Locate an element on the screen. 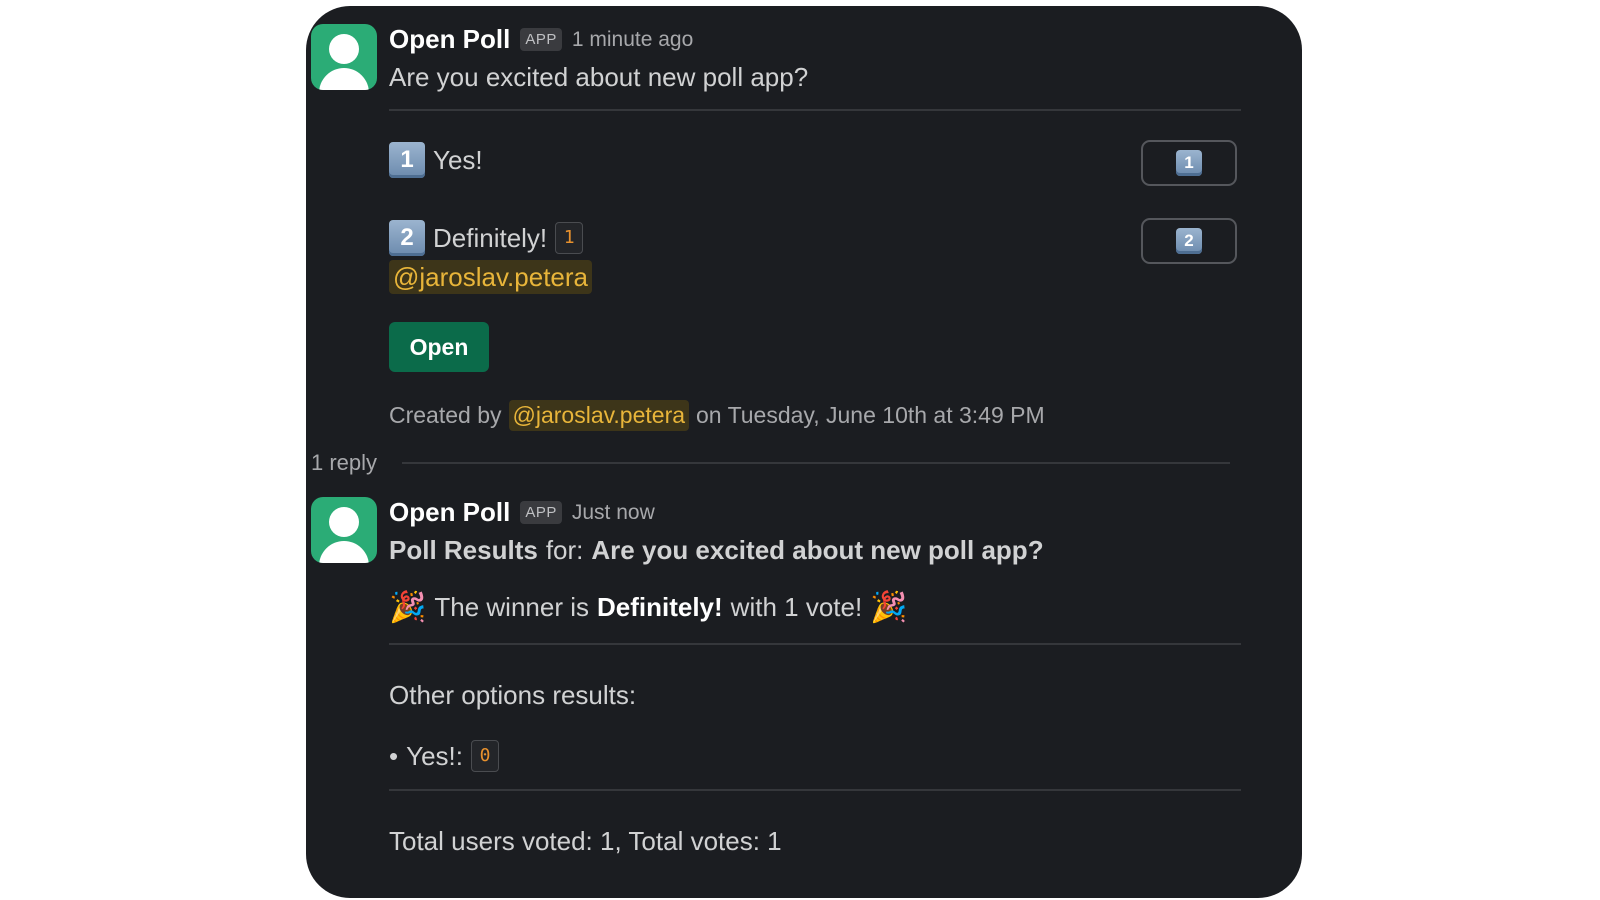 The height and width of the screenshot is (900, 1600). poll-option: 2 Definitely! 1 is located at coordinates (486, 238).